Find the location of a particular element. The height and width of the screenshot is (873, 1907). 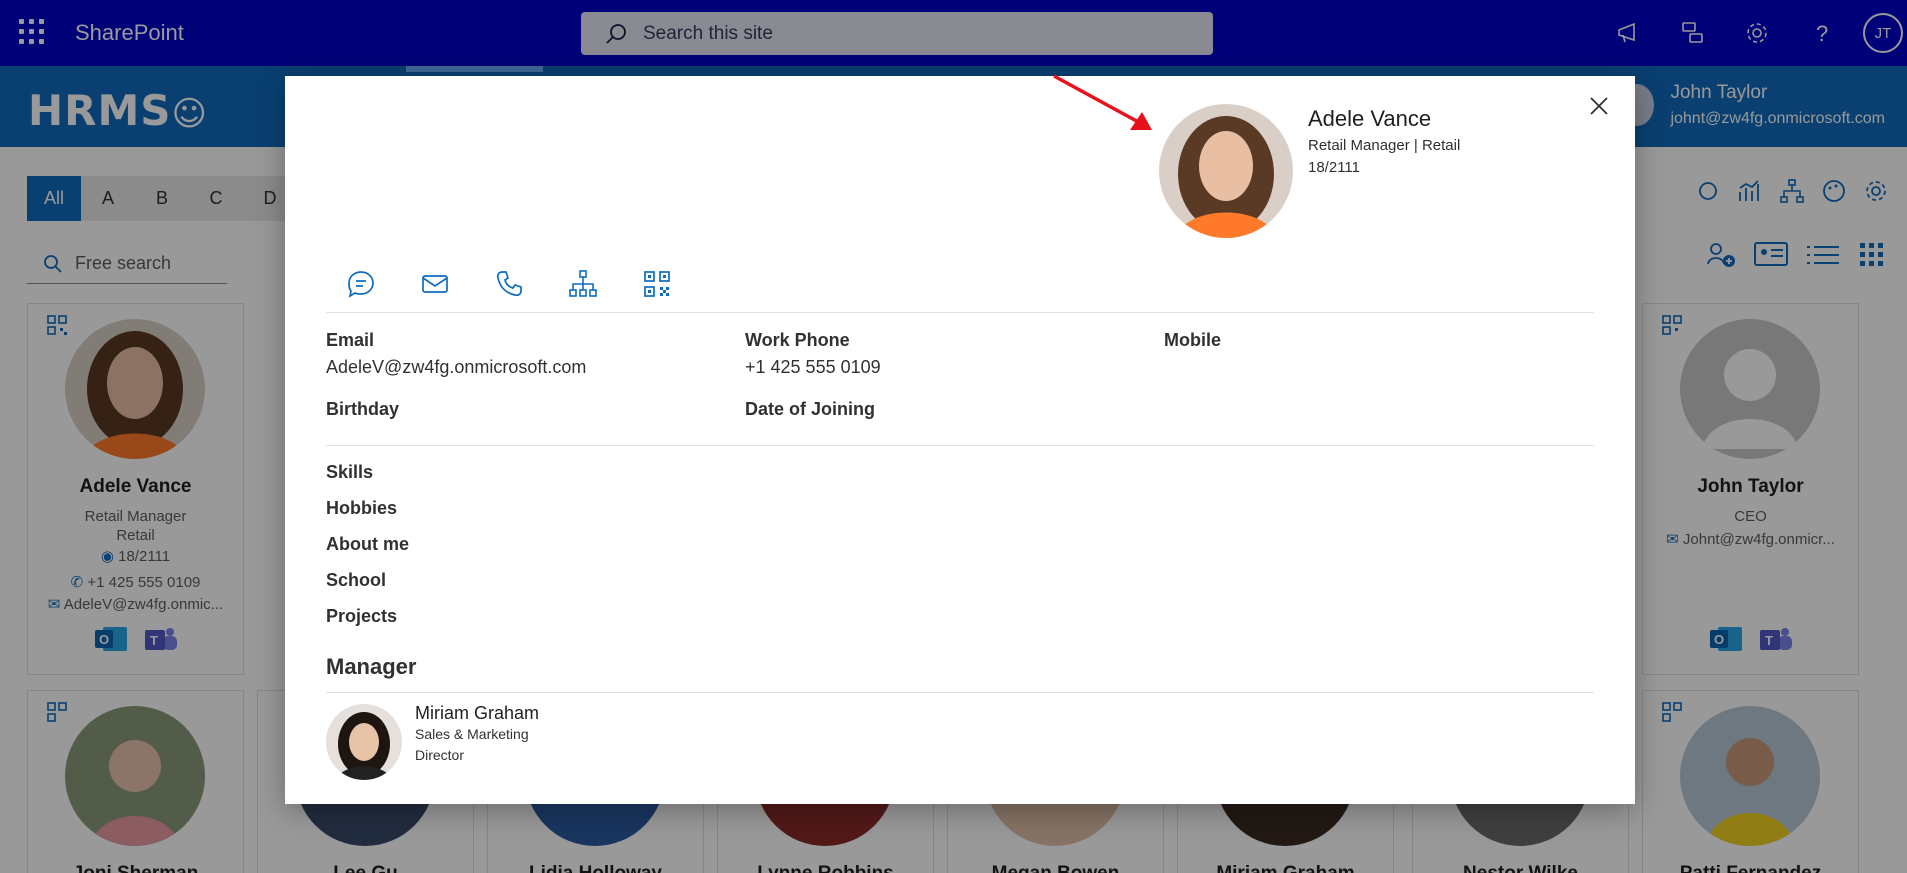

school-label: School is located at coordinates (356, 580).